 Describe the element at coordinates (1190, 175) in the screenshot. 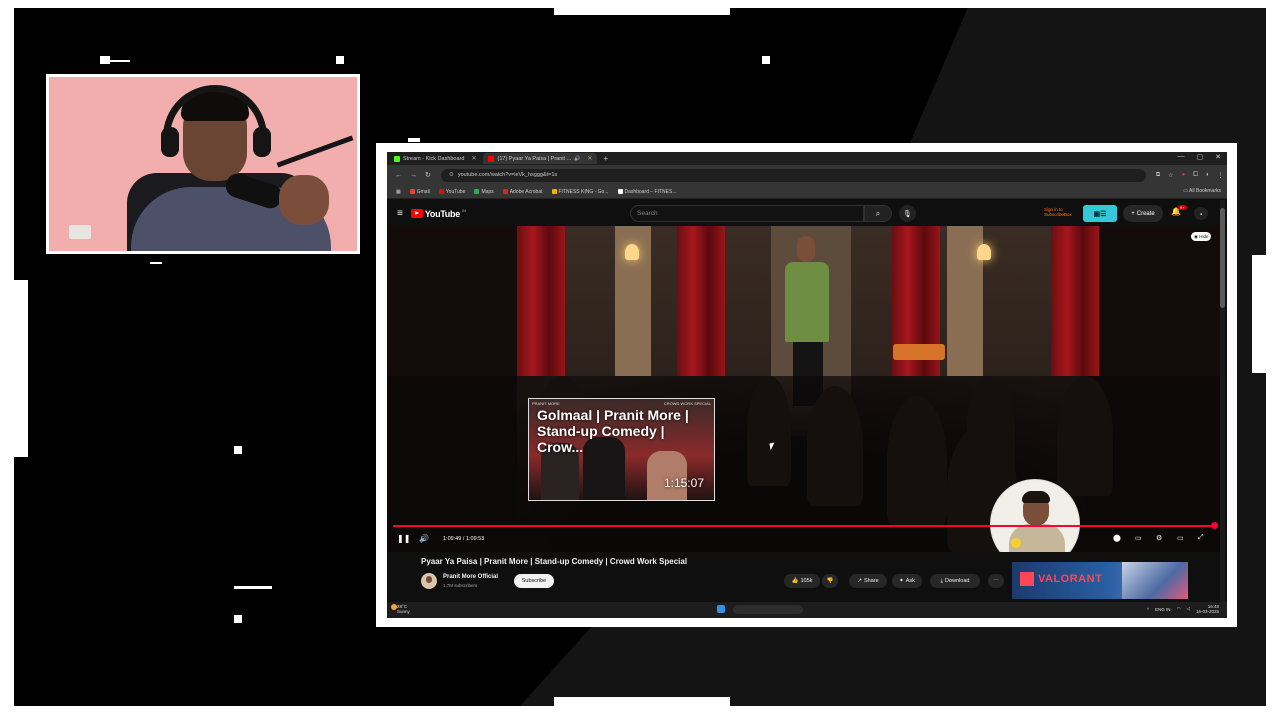

I see `toolbar-icons: ⧉ ☆ ● ⧠ ◐ ⋮` at that location.